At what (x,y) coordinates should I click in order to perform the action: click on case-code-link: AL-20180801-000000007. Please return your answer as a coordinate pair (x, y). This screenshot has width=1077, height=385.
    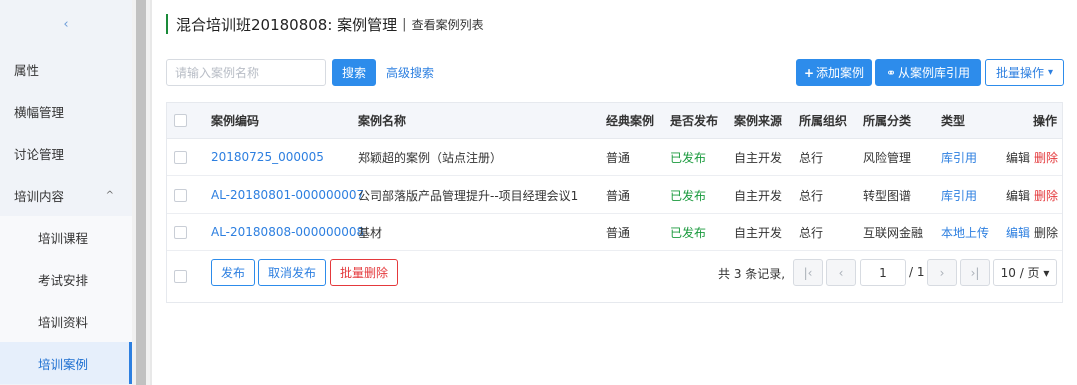
    Looking at the image, I should click on (287, 195).